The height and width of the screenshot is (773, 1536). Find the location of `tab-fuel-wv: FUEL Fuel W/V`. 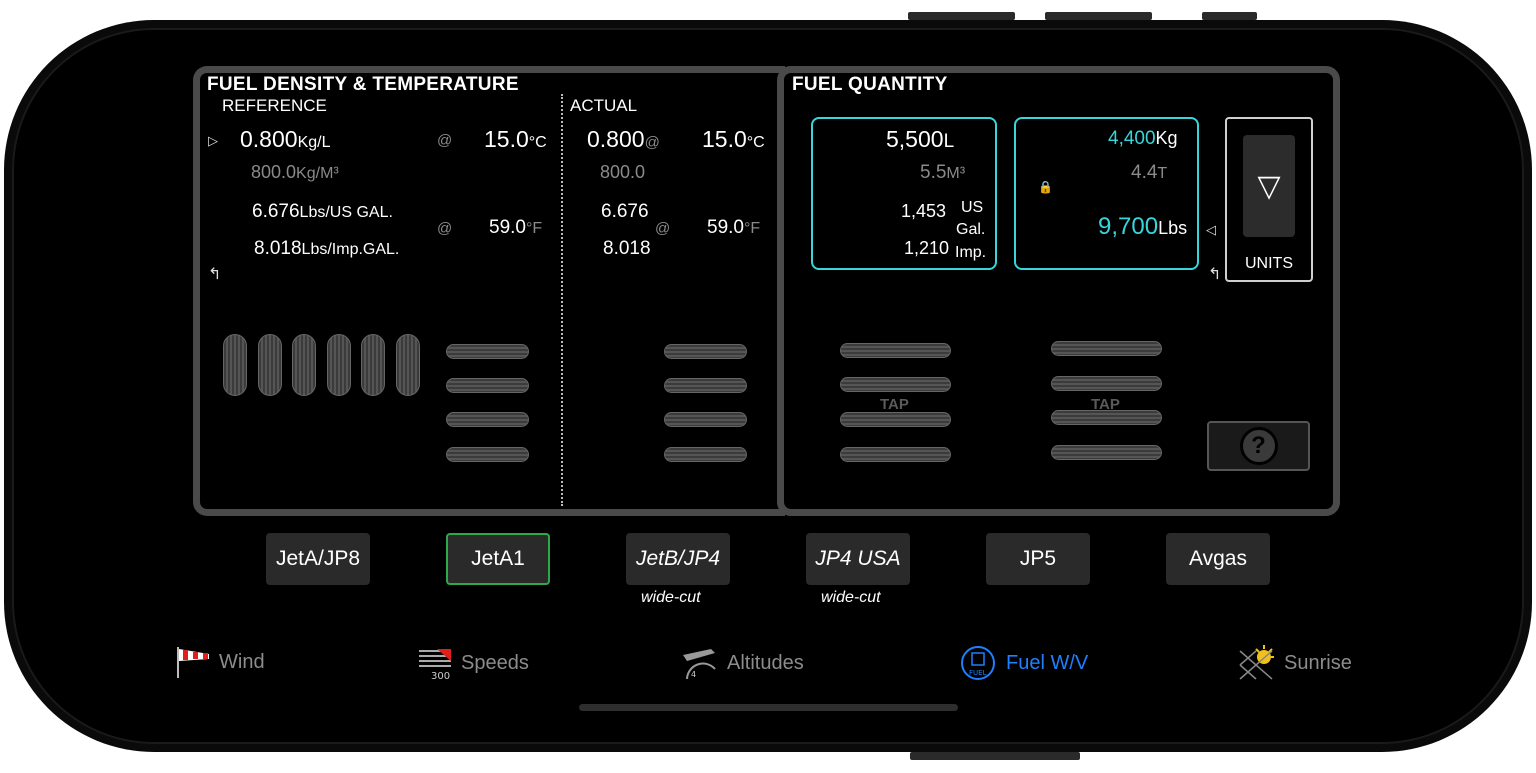

tab-fuel-wv: FUEL Fuel W/V is located at coordinates (1024, 663).